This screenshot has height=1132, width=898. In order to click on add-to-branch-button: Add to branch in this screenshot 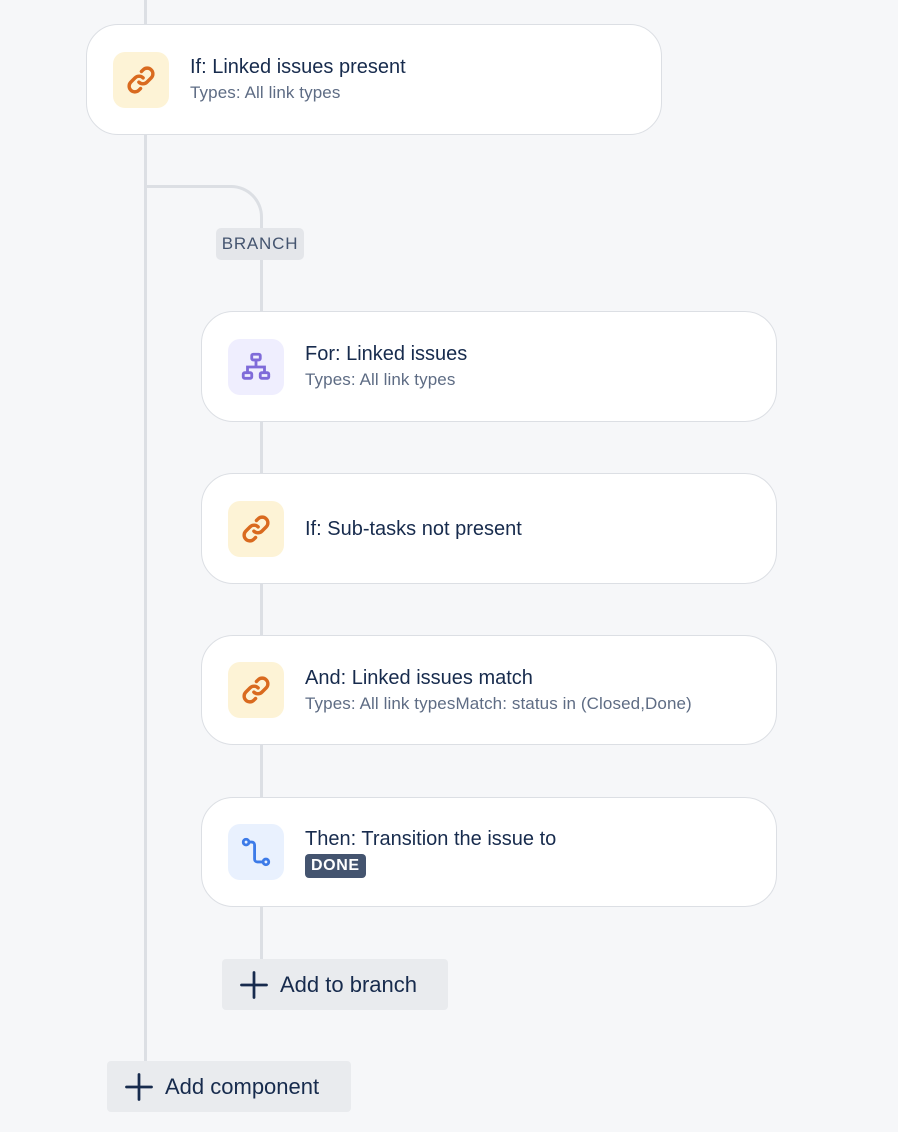, I will do `click(335, 984)`.